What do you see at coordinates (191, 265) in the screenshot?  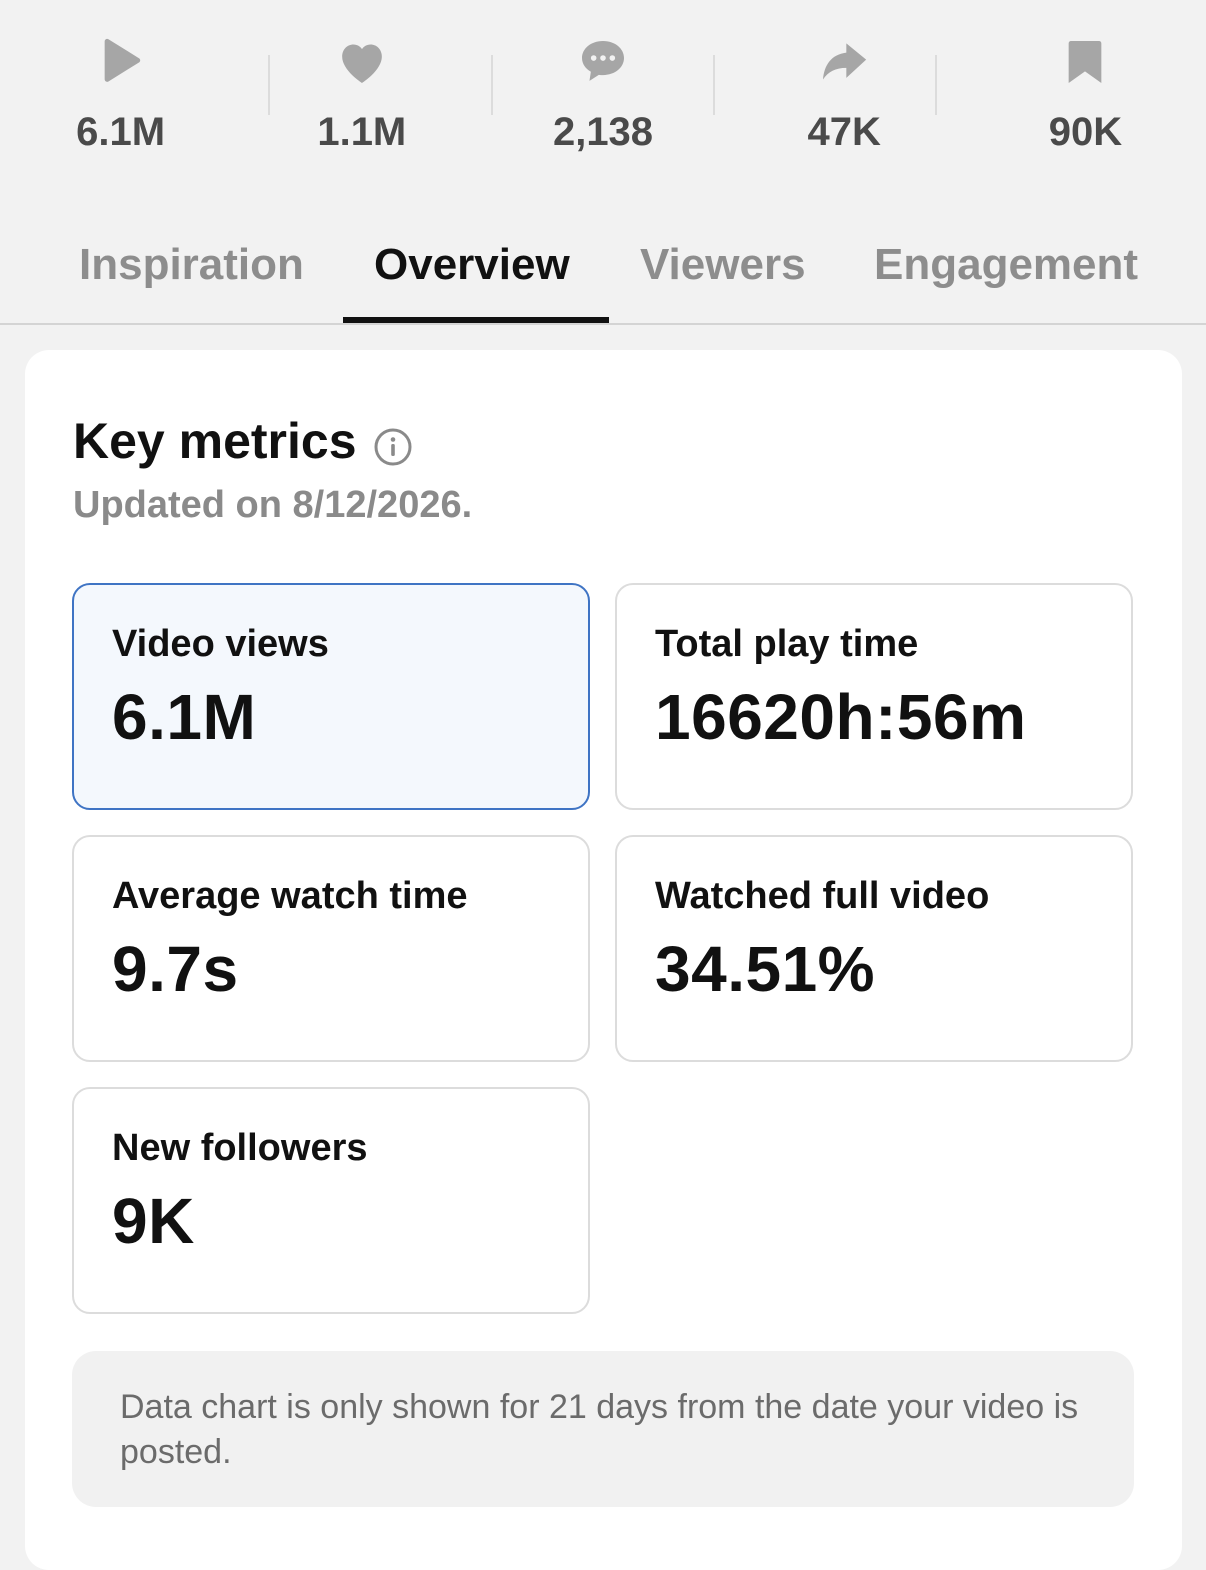 I see `tab-inspiration: Inspiration` at bounding box center [191, 265].